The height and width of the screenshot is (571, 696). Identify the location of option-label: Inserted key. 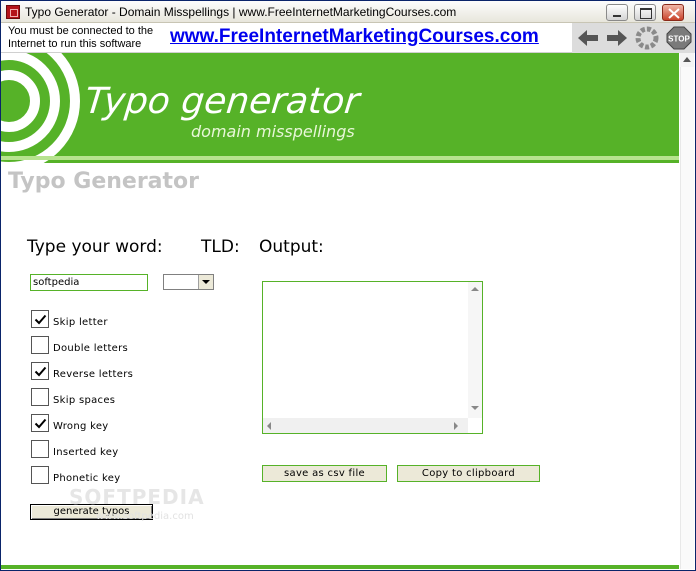
(86, 452).